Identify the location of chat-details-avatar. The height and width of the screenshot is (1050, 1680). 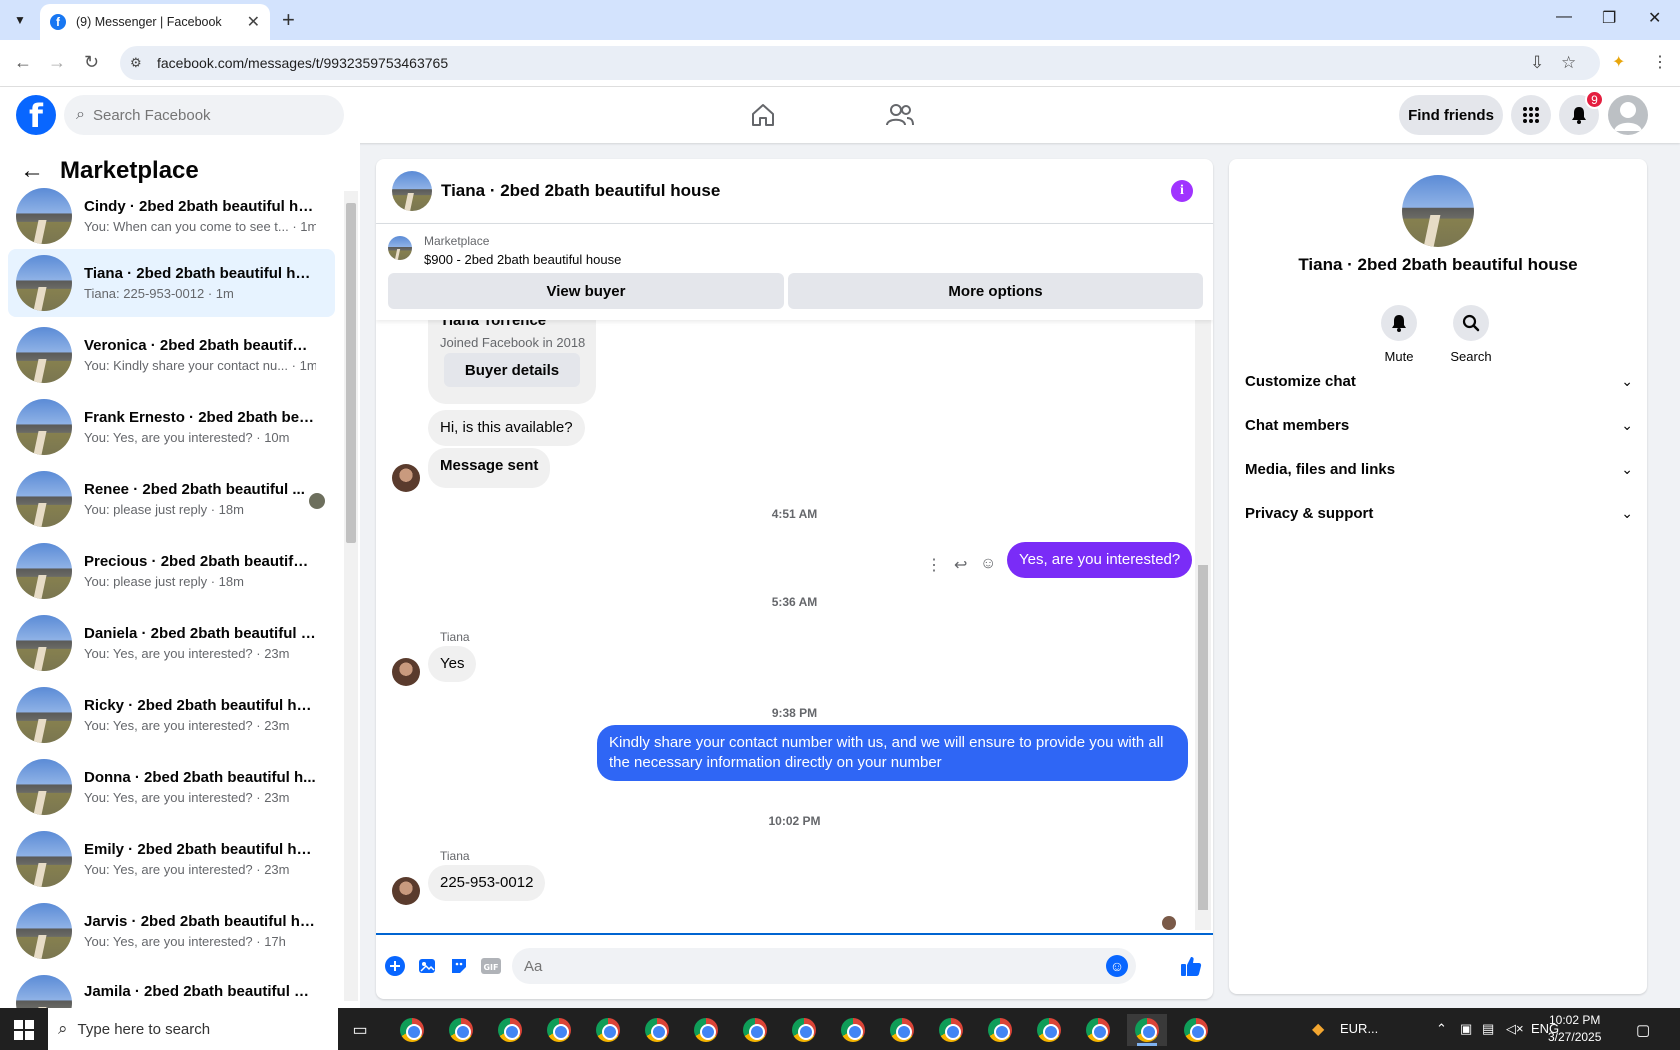
(1438, 211).